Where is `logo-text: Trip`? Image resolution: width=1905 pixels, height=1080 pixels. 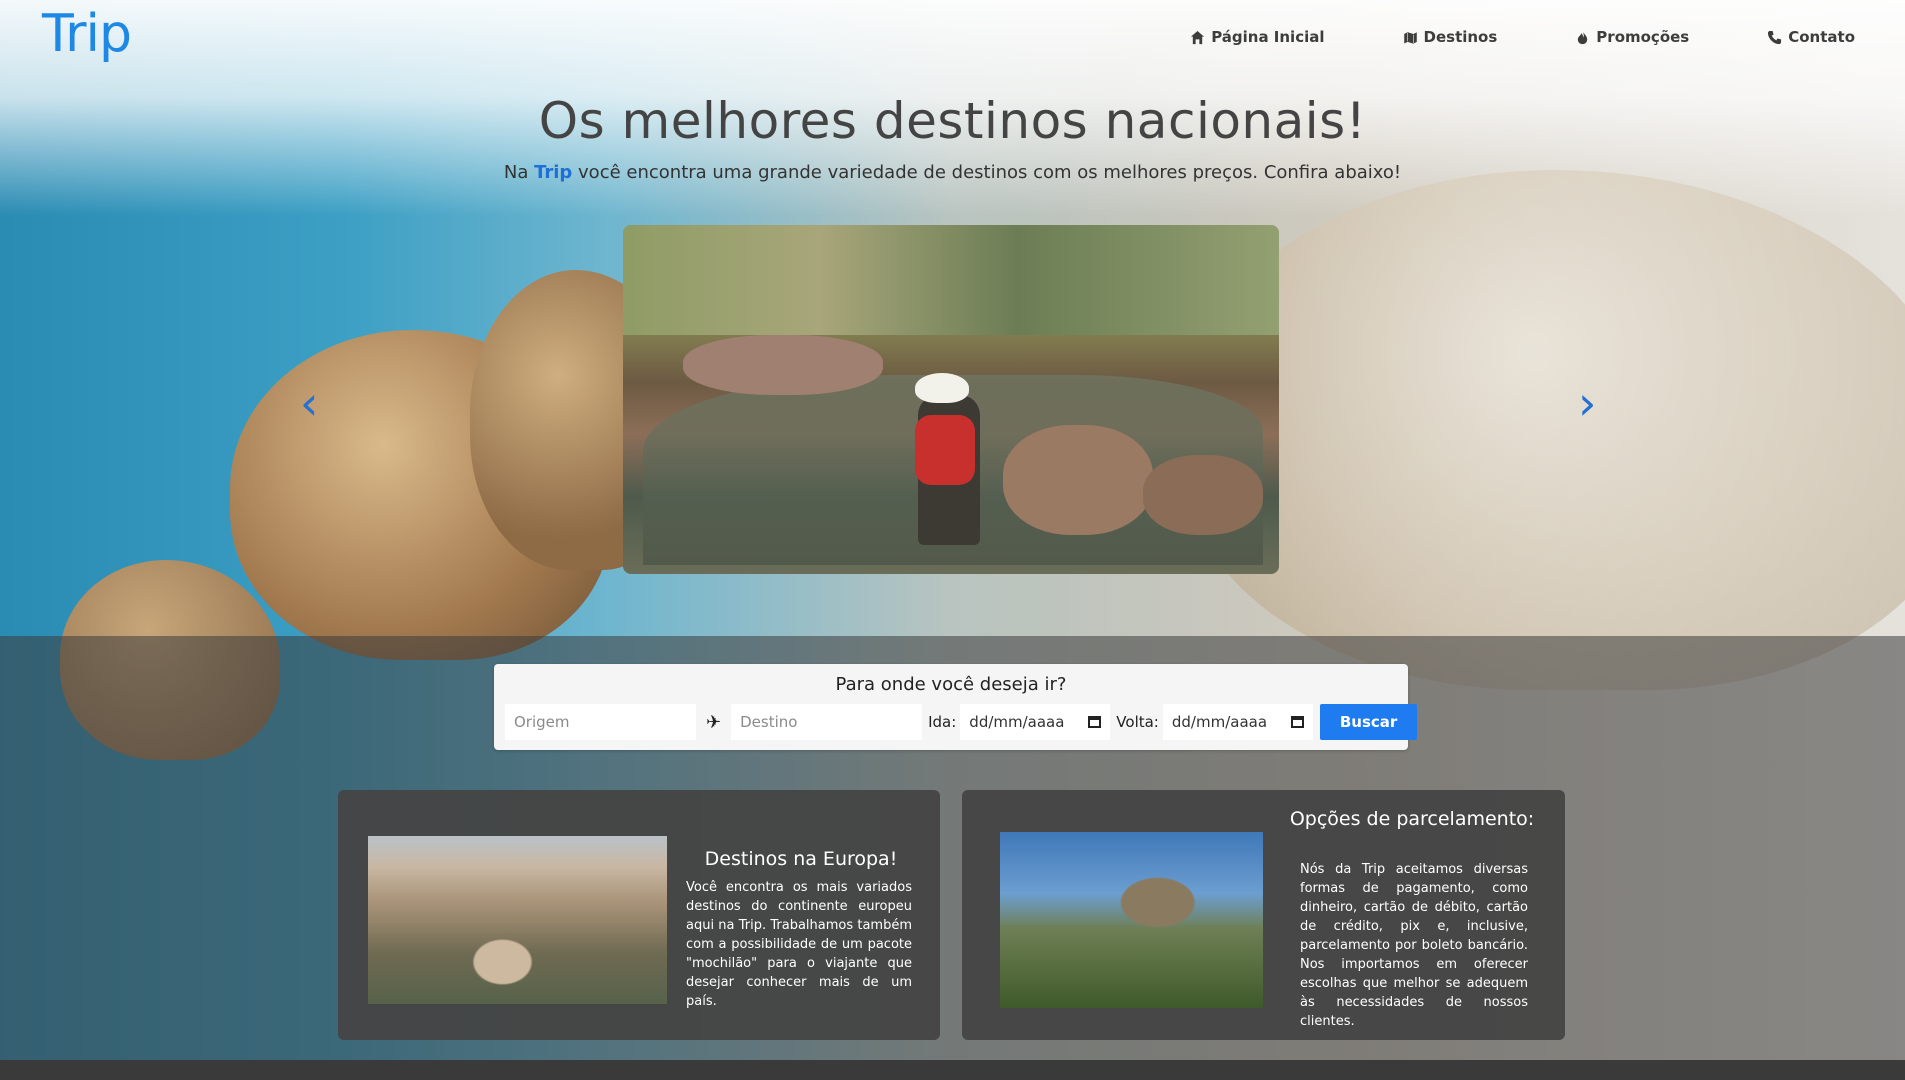
logo-text: Trip is located at coordinates (87, 34).